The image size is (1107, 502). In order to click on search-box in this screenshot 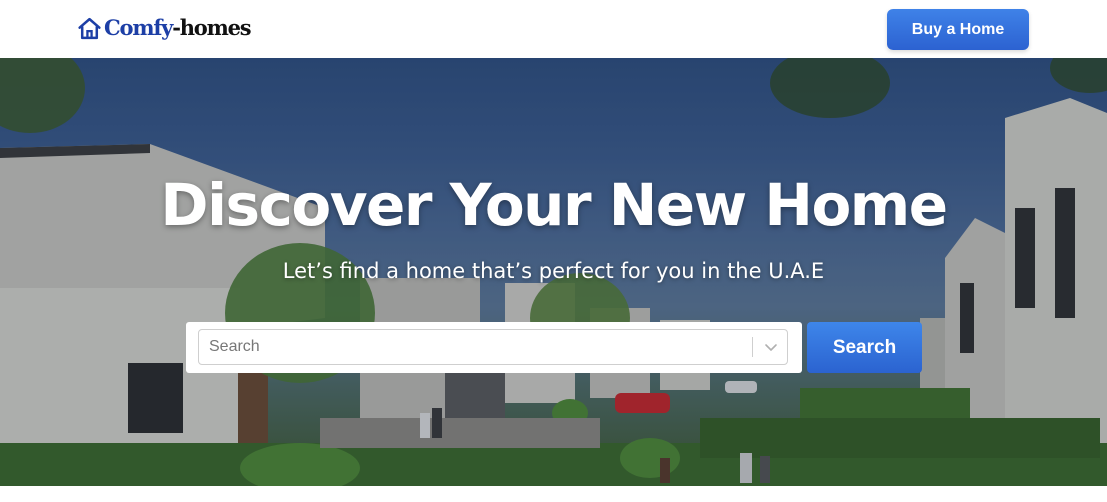, I will do `click(494, 347)`.